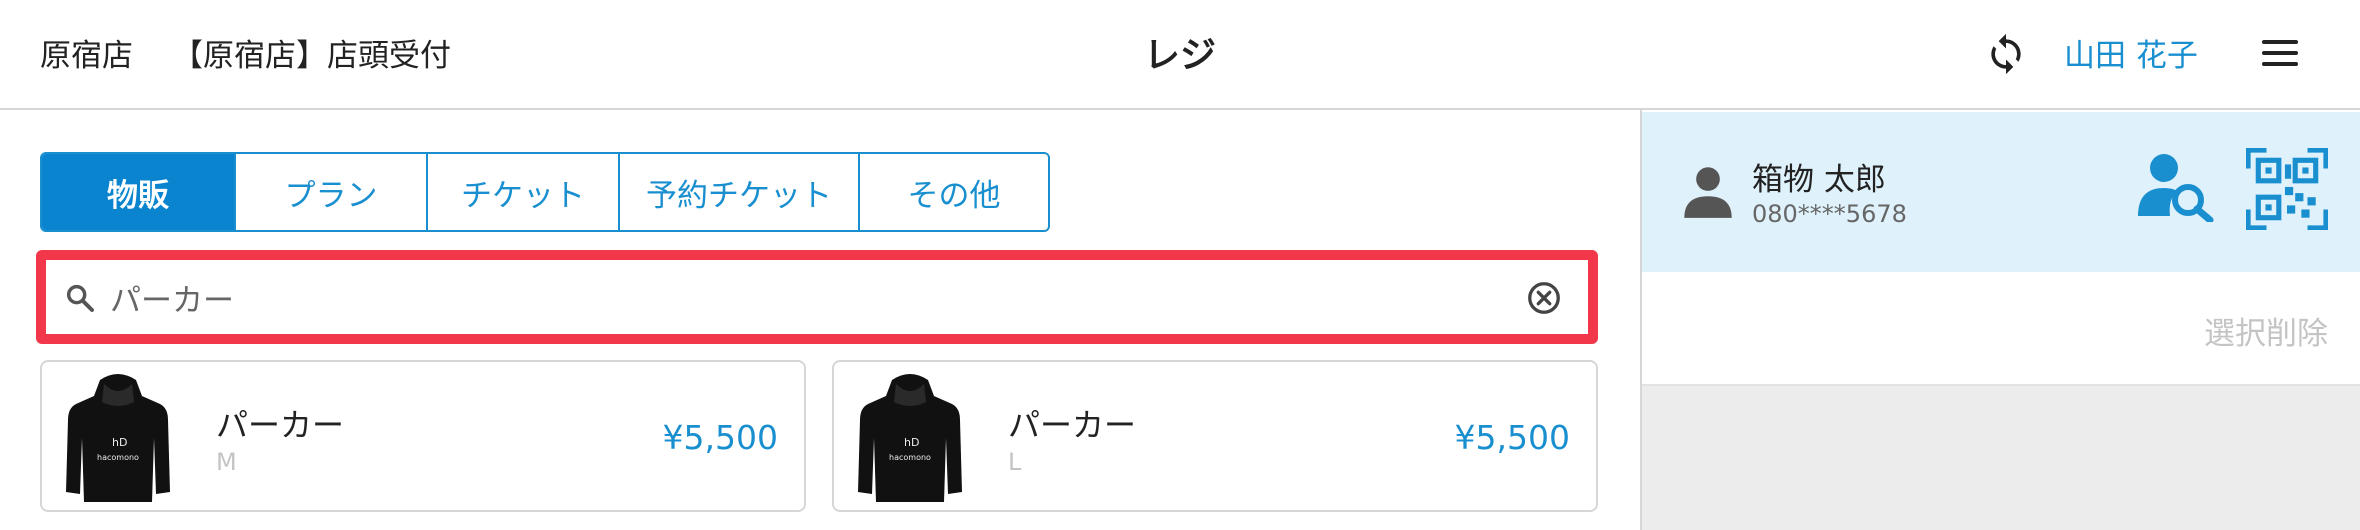 The image size is (2360, 530). I want to click on tab-plan: プラン, so click(330, 192).